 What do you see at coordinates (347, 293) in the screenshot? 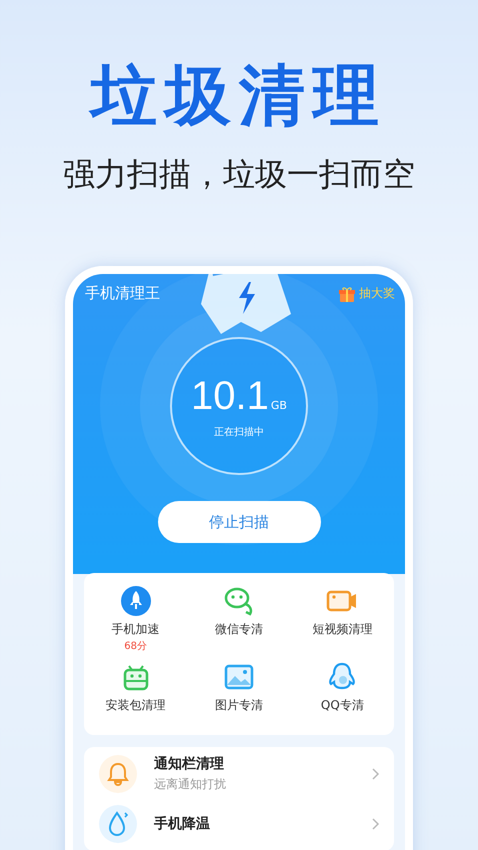
I see `gift-icon` at bounding box center [347, 293].